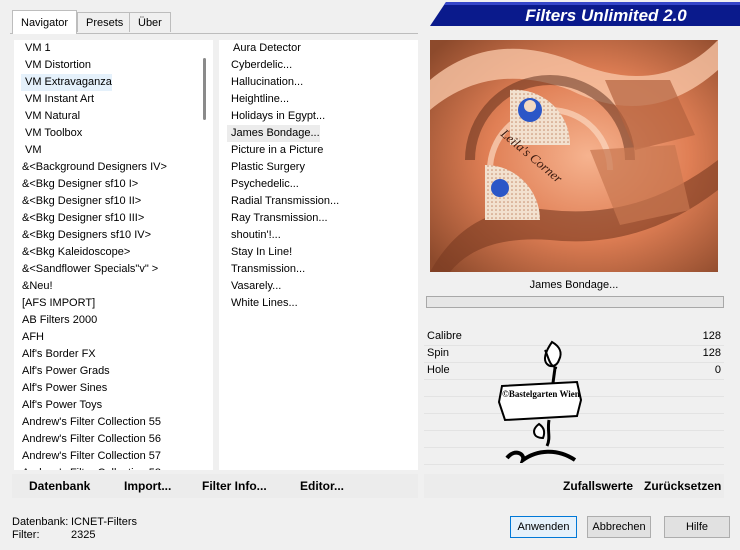 The width and height of the screenshot is (740, 550). I want to click on status-filter-value: 2325, so click(83, 535).